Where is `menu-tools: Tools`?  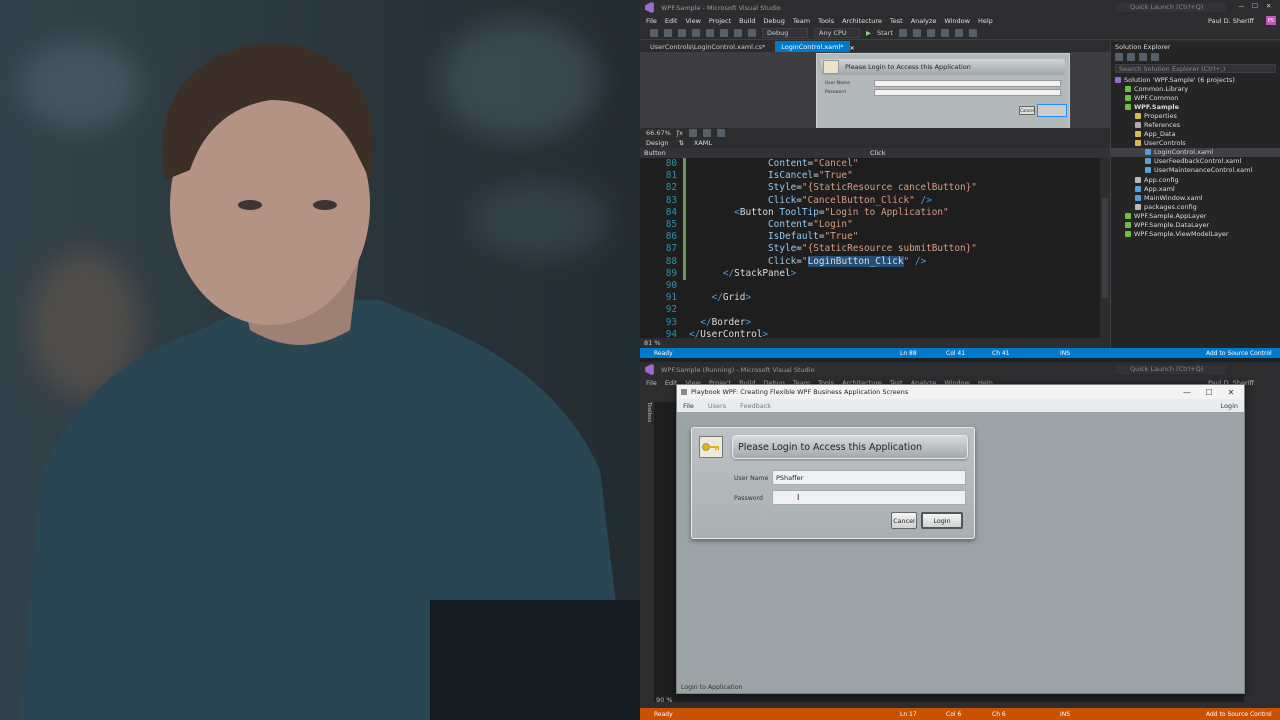 menu-tools: Tools is located at coordinates (826, 21).